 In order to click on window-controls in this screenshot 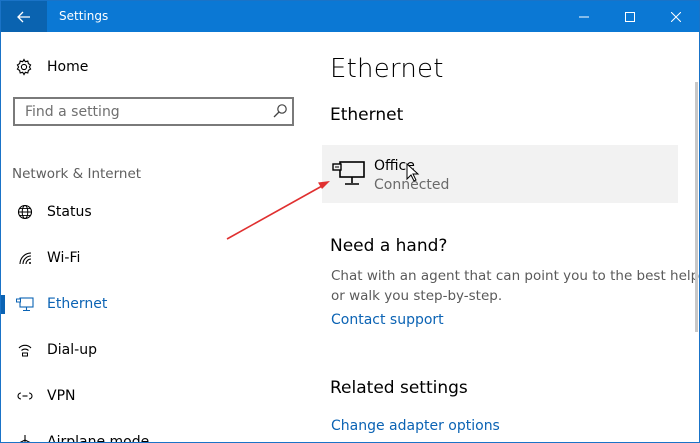, I will do `click(630, 16)`.